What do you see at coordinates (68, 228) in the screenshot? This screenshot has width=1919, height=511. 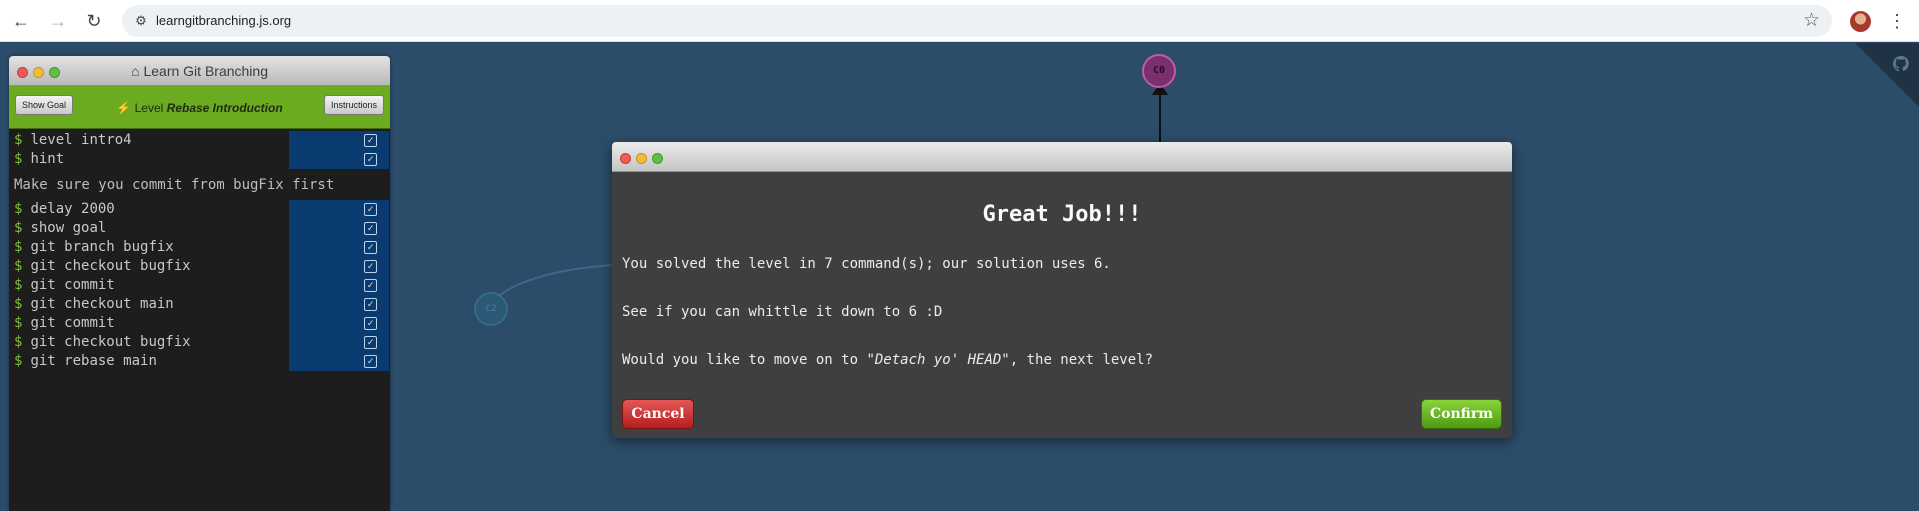 I see `command-text: show goal` at bounding box center [68, 228].